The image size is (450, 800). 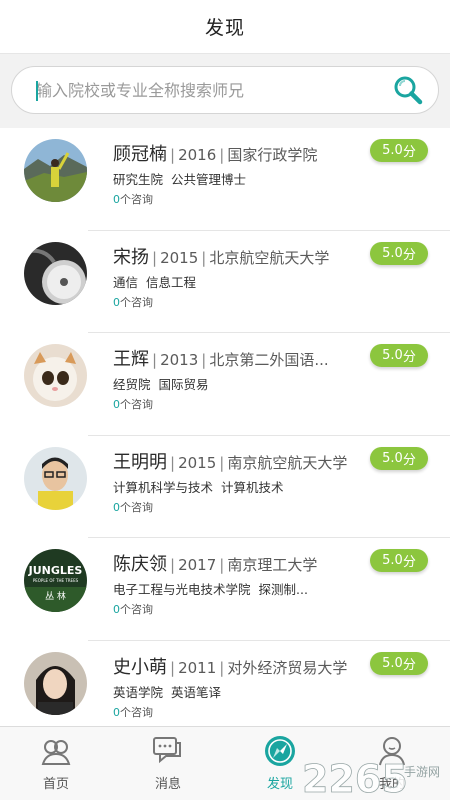 I want to click on search-bar, so click(x=225, y=90).